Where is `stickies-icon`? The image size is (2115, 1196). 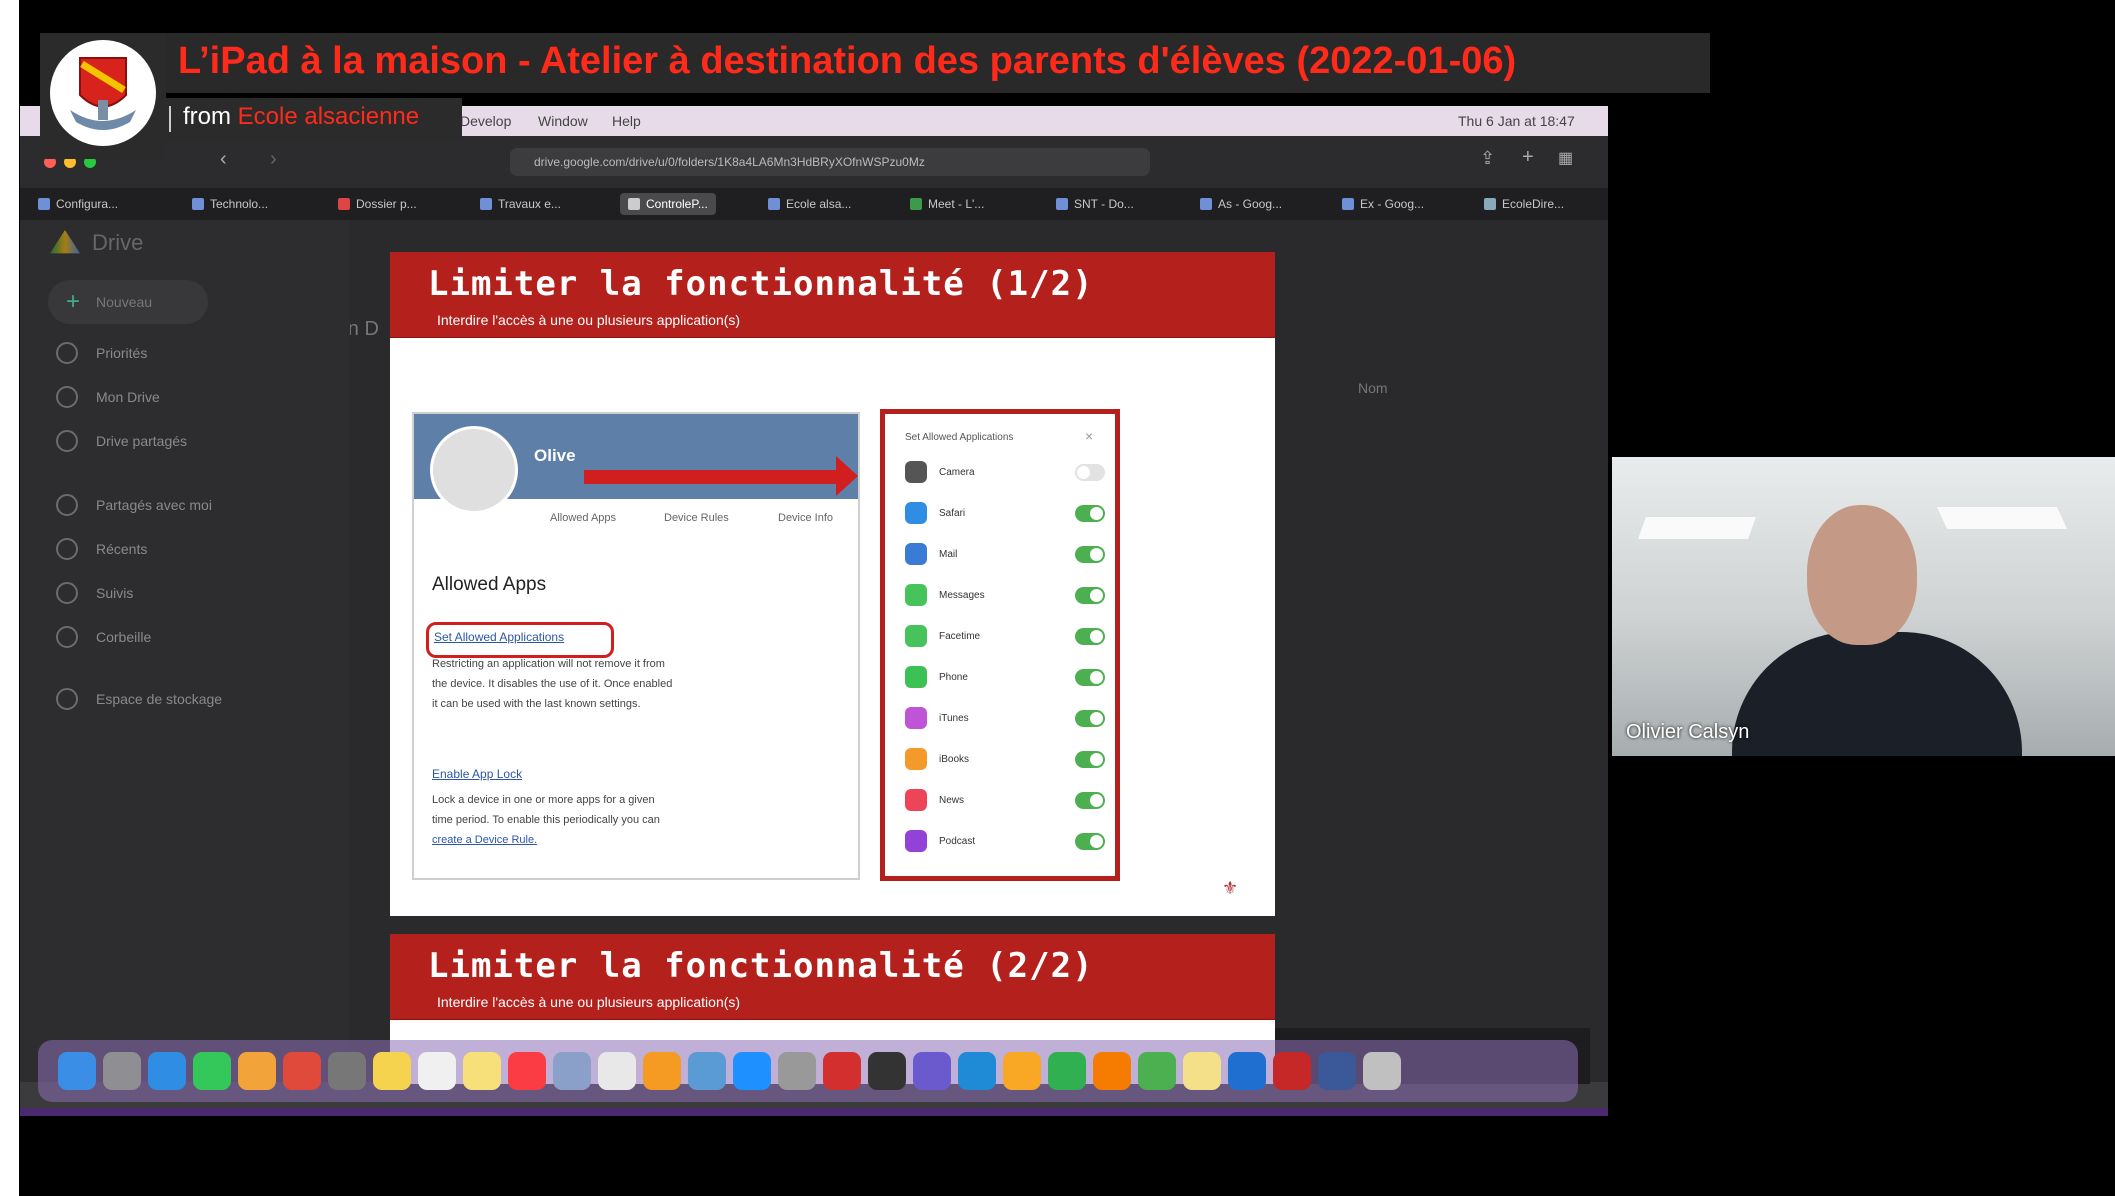
stickies-icon is located at coordinates (482, 1071).